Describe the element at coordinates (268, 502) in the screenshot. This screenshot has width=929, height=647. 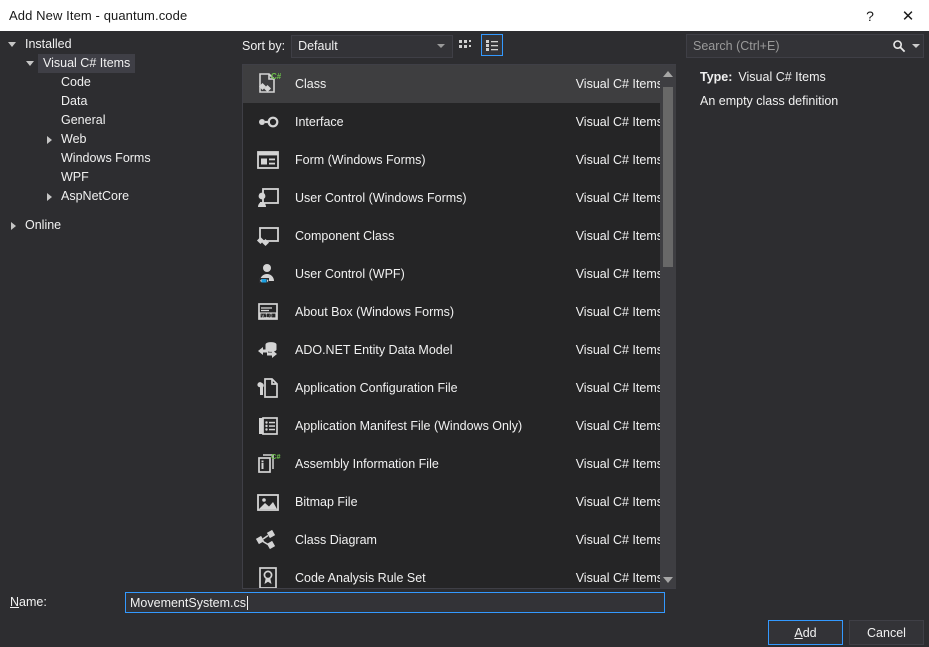
I see `bitmap-icon` at that location.